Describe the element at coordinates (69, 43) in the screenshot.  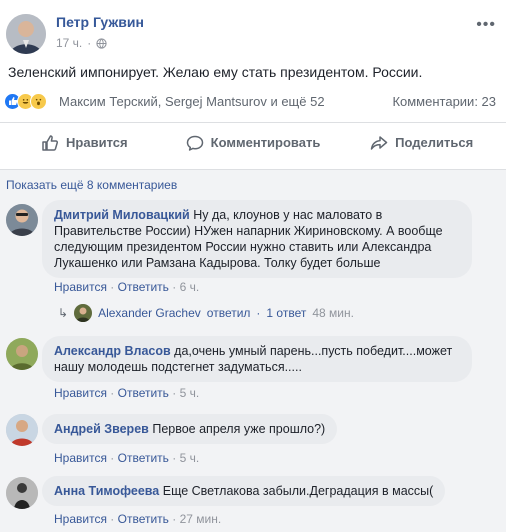
I see `post-time: 17 ч.` at that location.